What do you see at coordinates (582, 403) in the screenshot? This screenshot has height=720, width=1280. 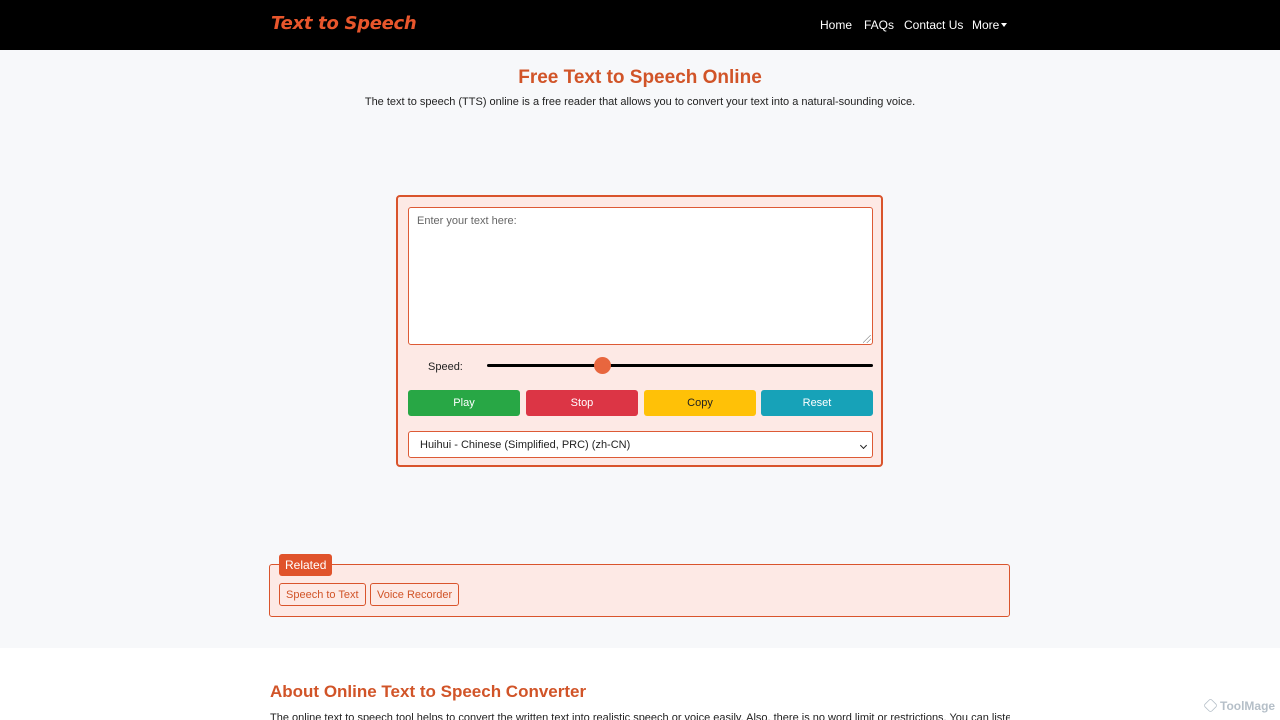 I see `stop-button: Stop` at bounding box center [582, 403].